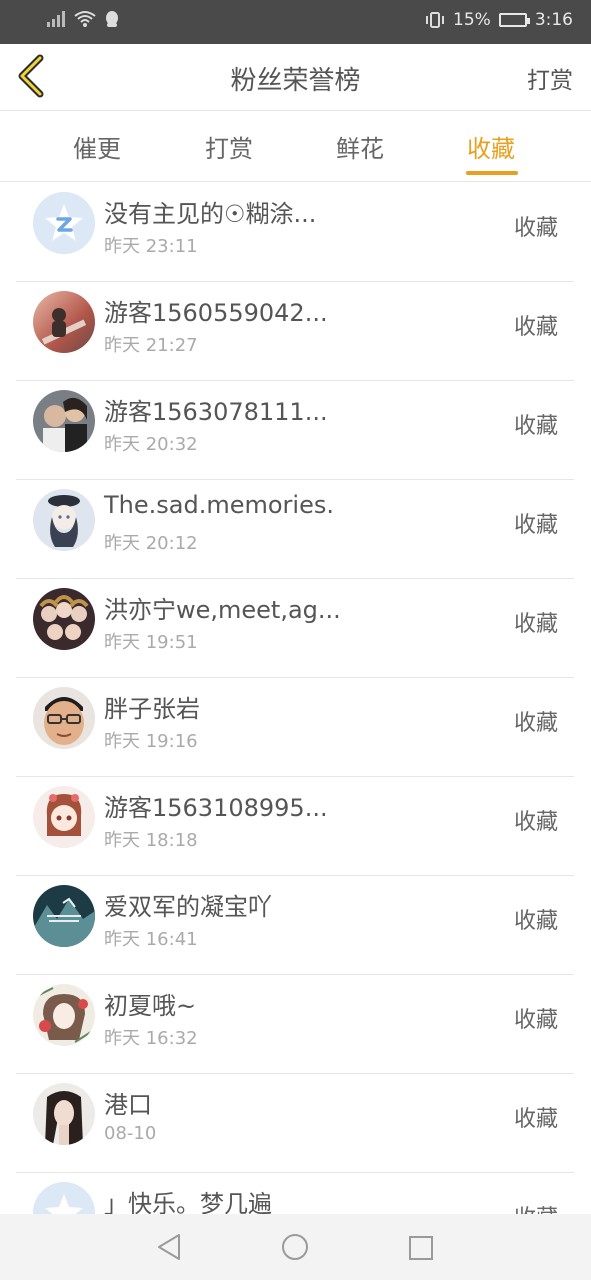 Image resolution: width=591 pixels, height=1280 pixels. I want to click on qq-icon, so click(112, 19).